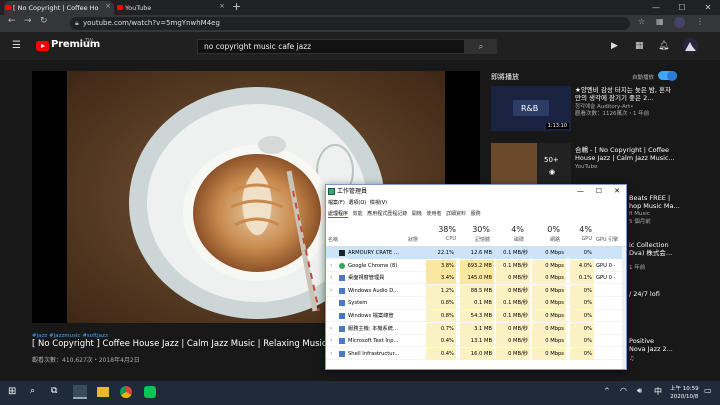  Describe the element at coordinates (475, 239) in the screenshot. I see `col-memory: 記憶體` at that location.